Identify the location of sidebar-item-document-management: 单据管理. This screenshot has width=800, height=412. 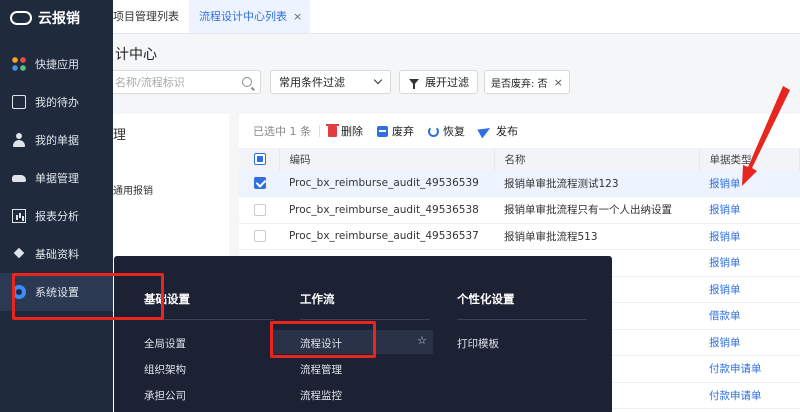
(56, 178).